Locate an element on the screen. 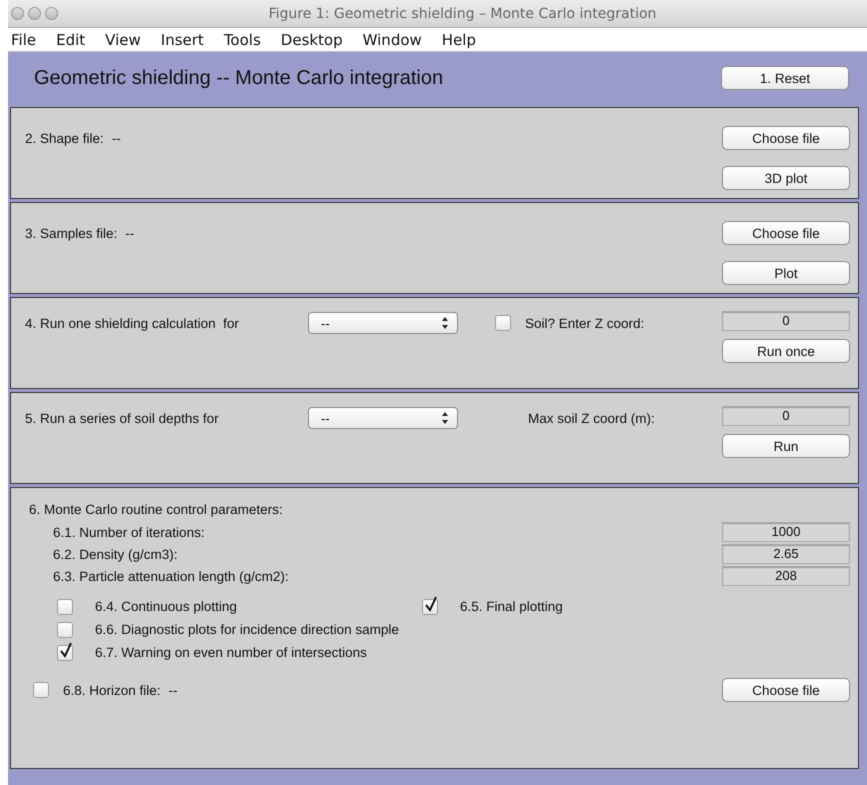  checkbox-label: Soil? Enter Z coord: is located at coordinates (584, 323).